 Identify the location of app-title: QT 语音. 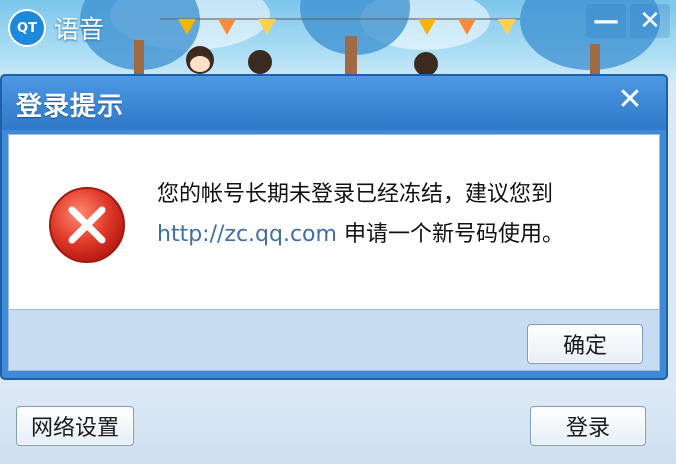
(57, 28).